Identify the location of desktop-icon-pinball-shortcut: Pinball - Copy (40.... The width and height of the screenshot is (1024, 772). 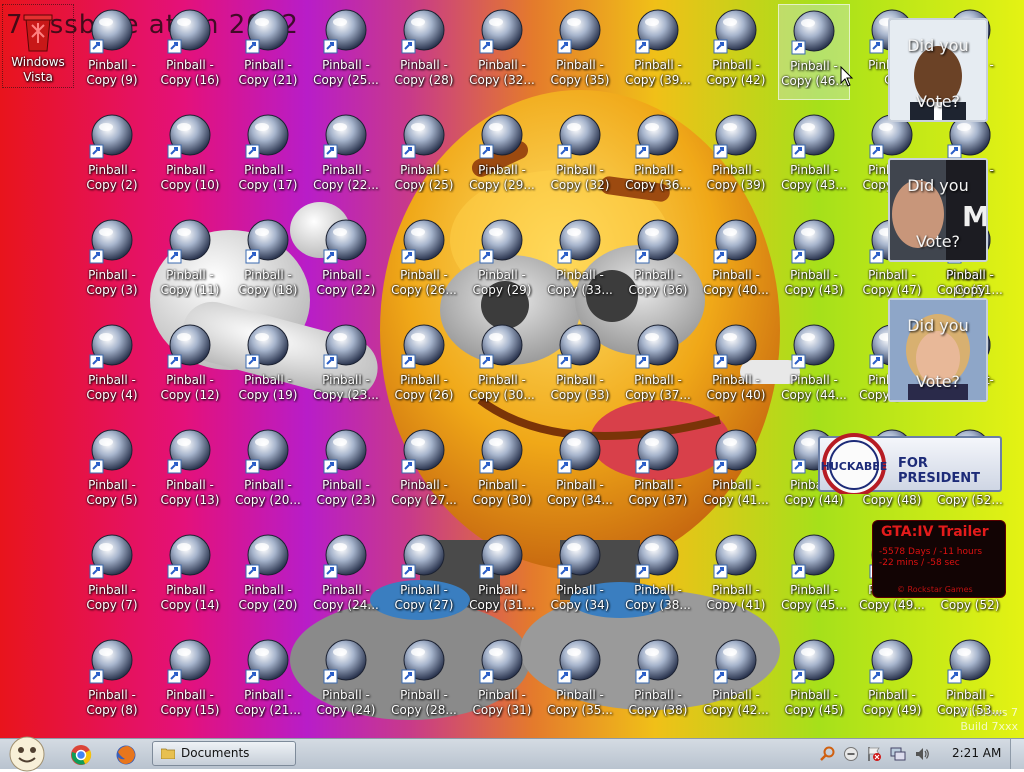
(736, 262).